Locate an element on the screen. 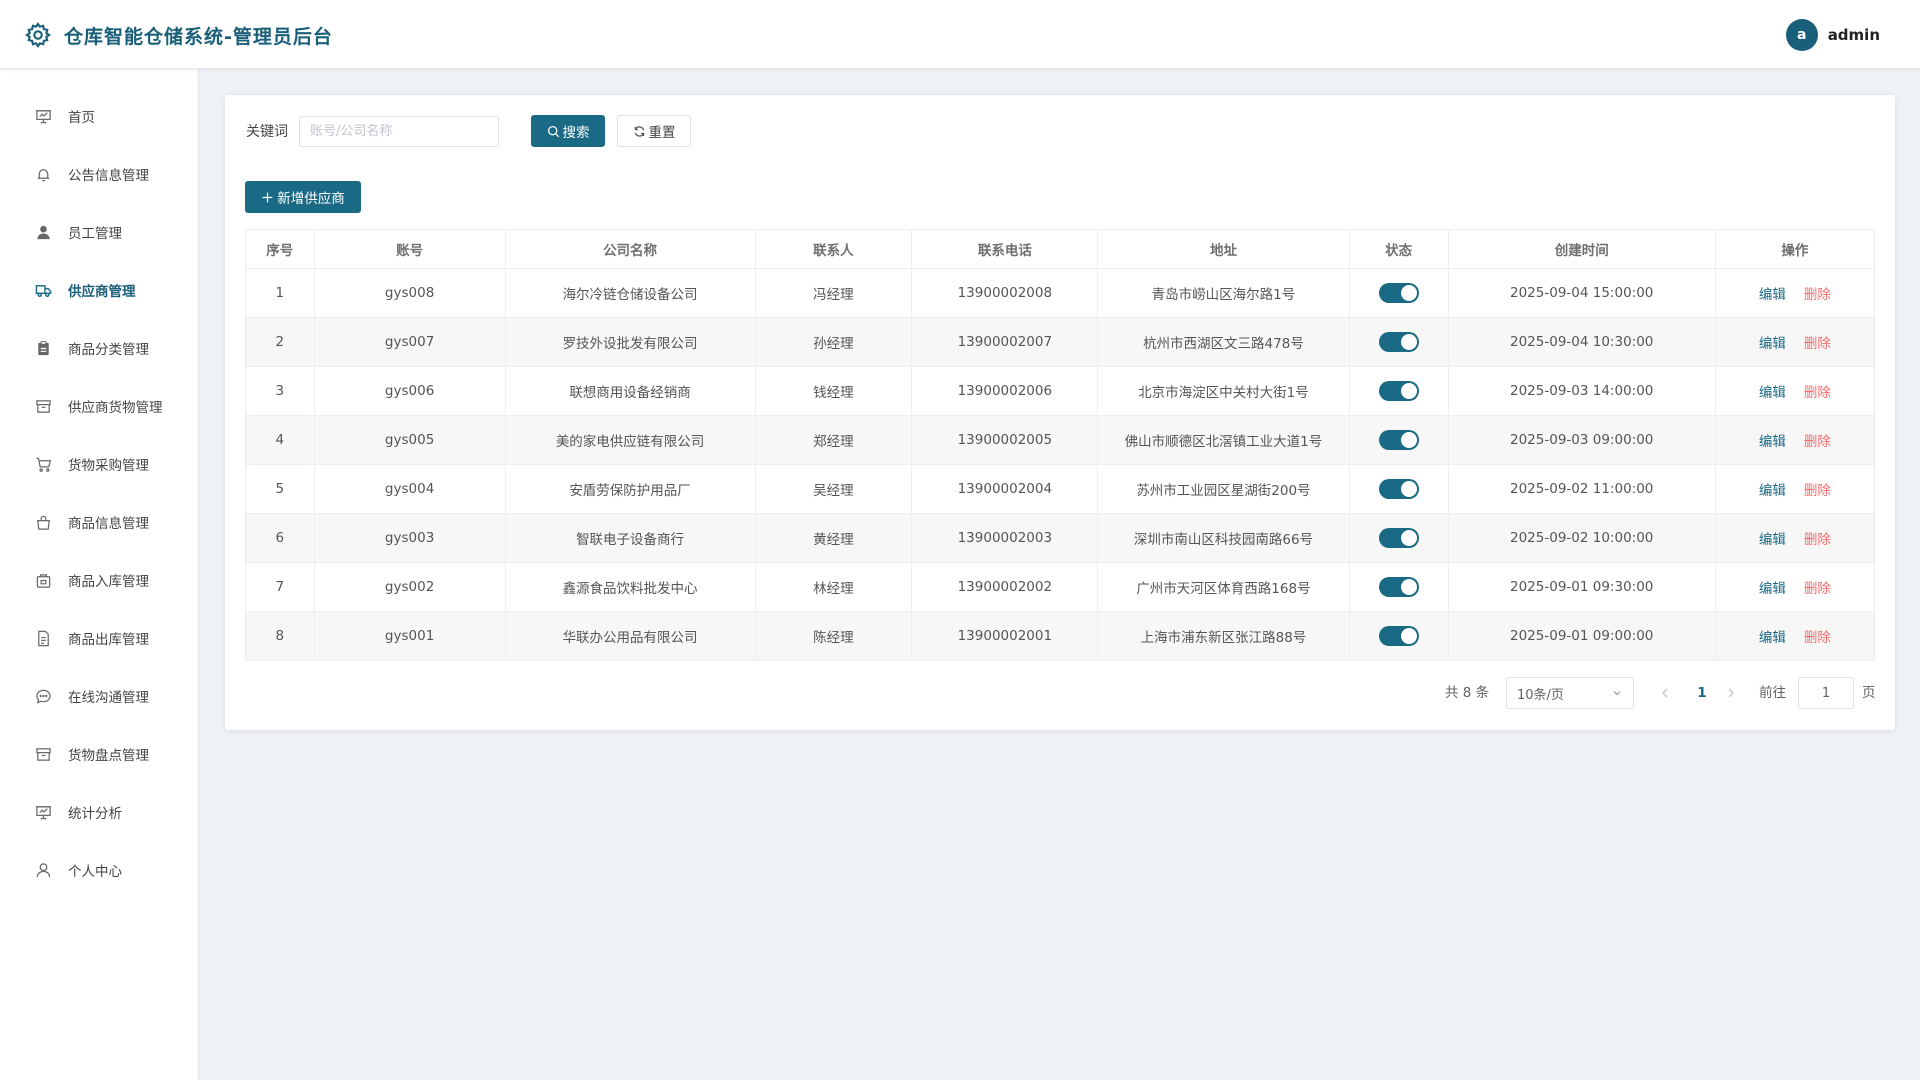 This screenshot has width=1920, height=1080. cell-phone: 13900002003 is located at coordinates (1005, 538).